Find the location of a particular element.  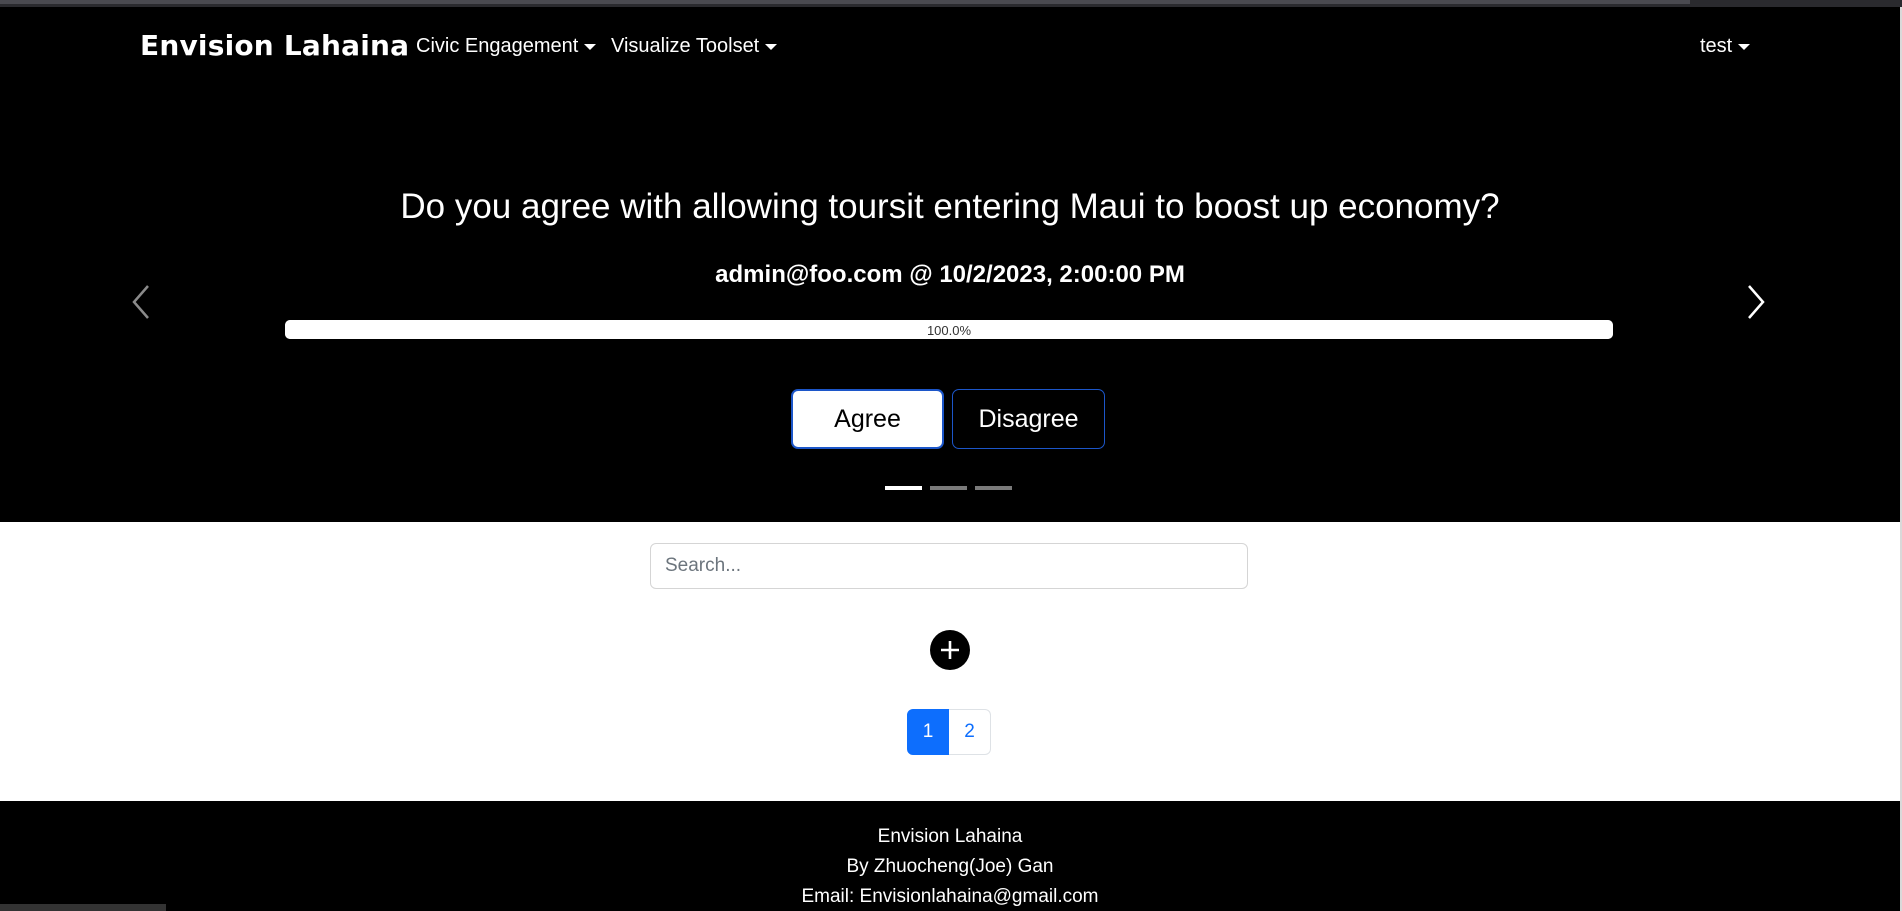

browser-top-strip is located at coordinates (951, 3).